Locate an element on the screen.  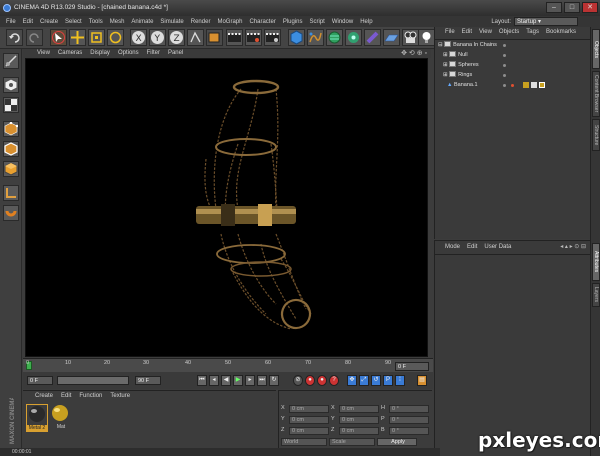
material-menu-function: Function is located at coordinates (90, 396).